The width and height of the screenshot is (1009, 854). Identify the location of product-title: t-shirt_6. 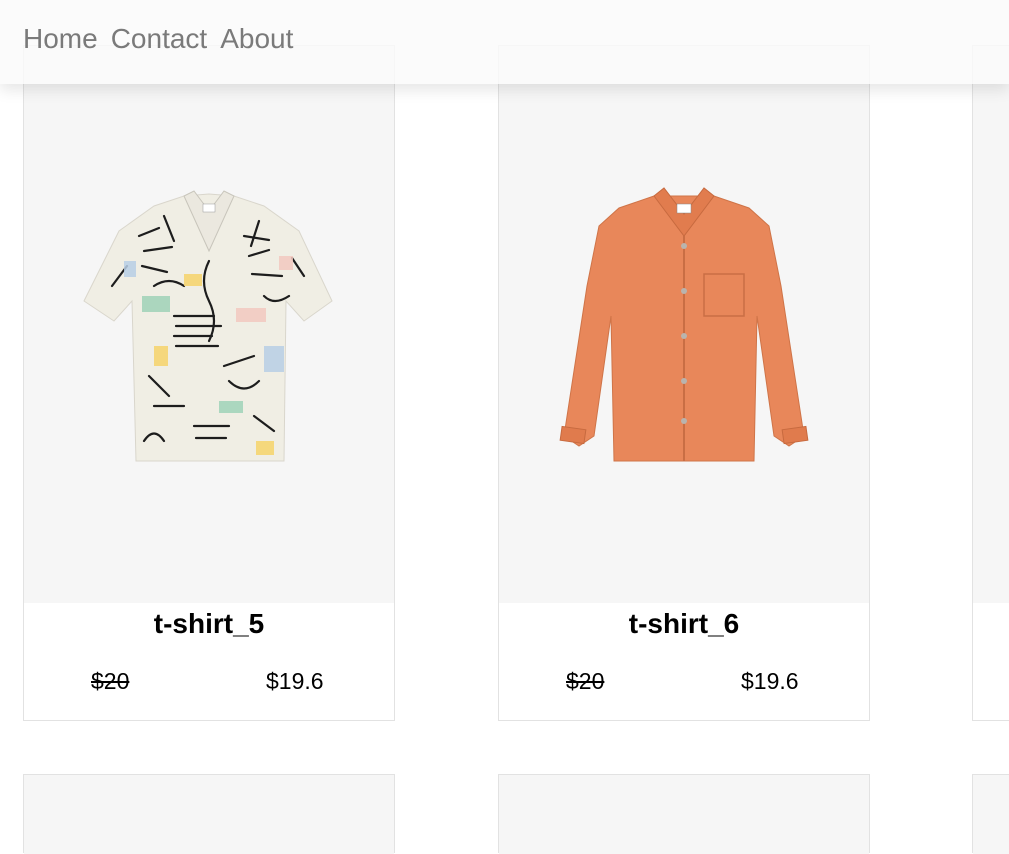
(684, 624).